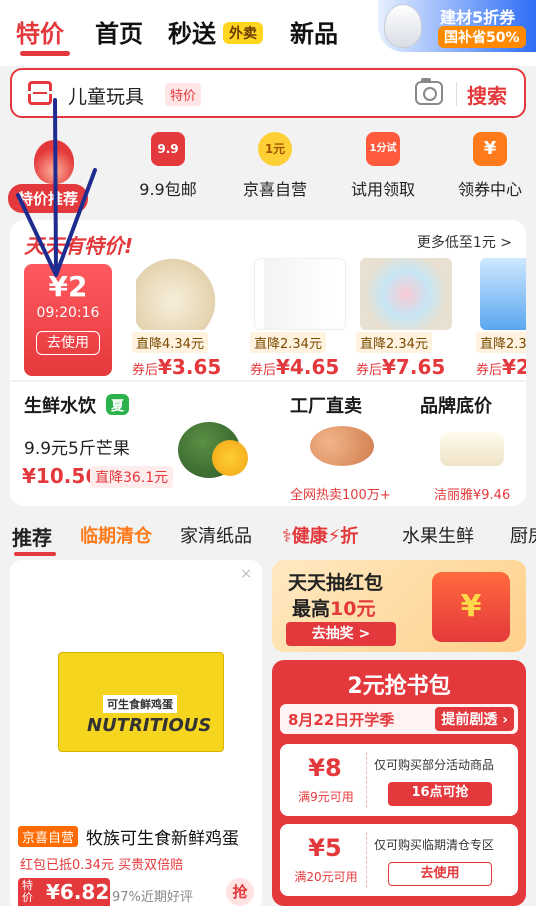 Image resolution: width=536 pixels, height=906 pixels. What do you see at coordinates (48, 836) in the screenshot?
I see `self-operated-tag: 京喜自营` at bounding box center [48, 836].